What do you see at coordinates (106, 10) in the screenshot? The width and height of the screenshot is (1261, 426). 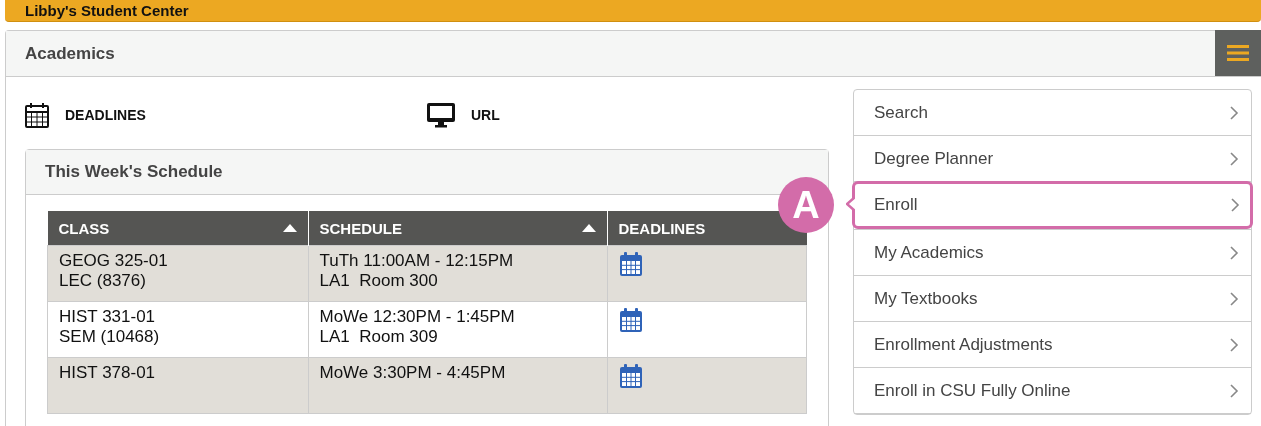 I see `page-title: Libby's Student Center` at bounding box center [106, 10].